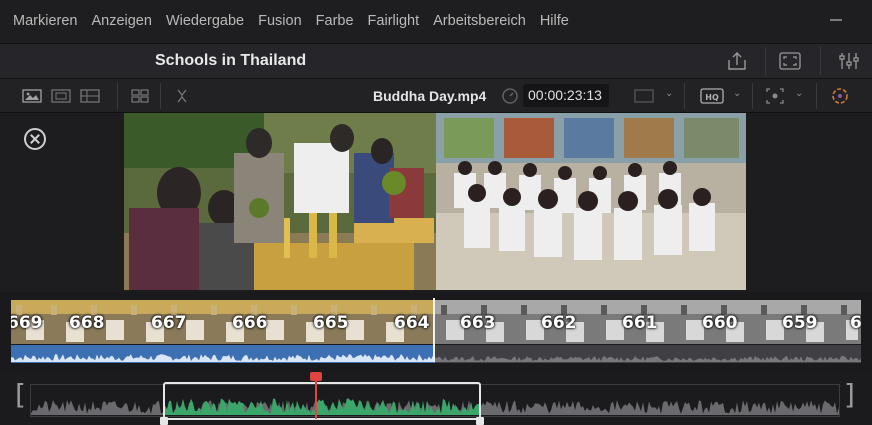 This screenshot has height=425, width=872. What do you see at coordinates (836, 19) in the screenshot?
I see `minimize-icon` at bounding box center [836, 19].